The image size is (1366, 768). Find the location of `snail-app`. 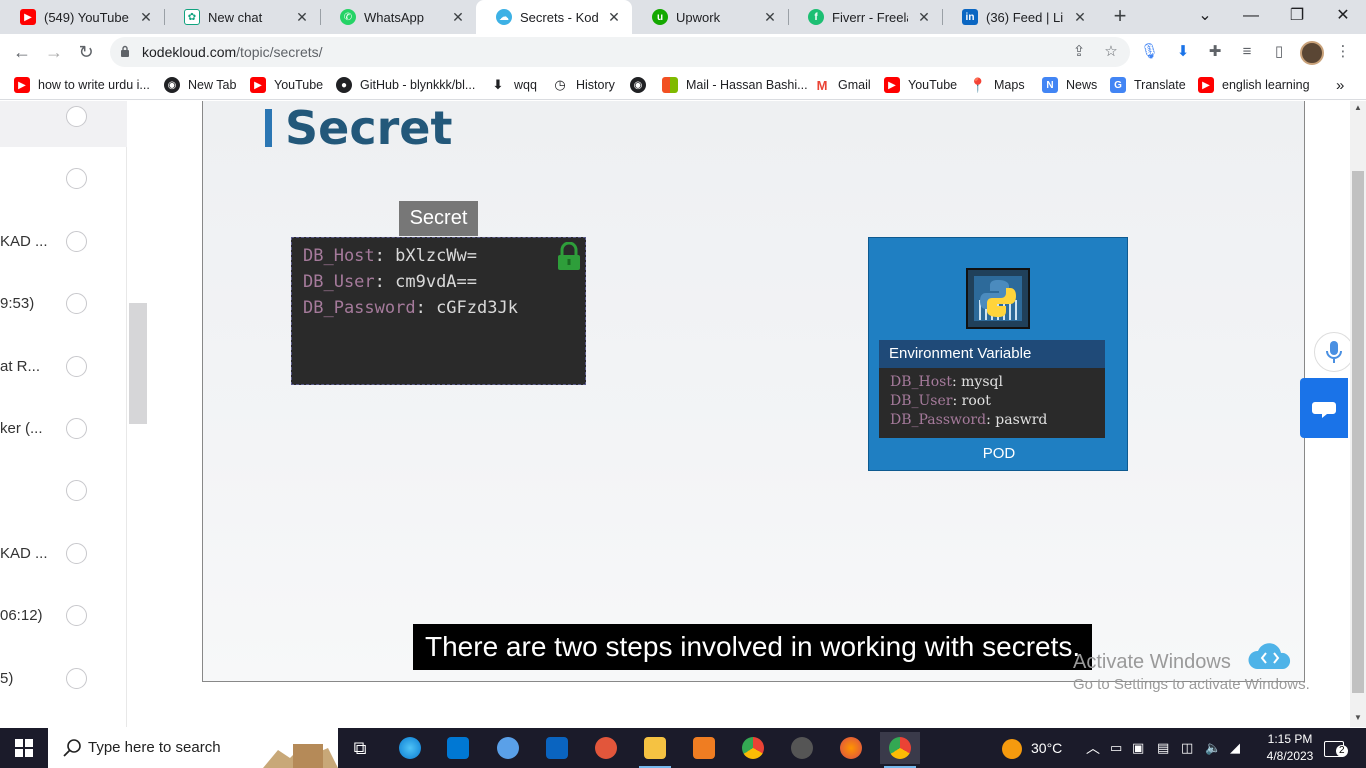

snail-app is located at coordinates (606, 748).